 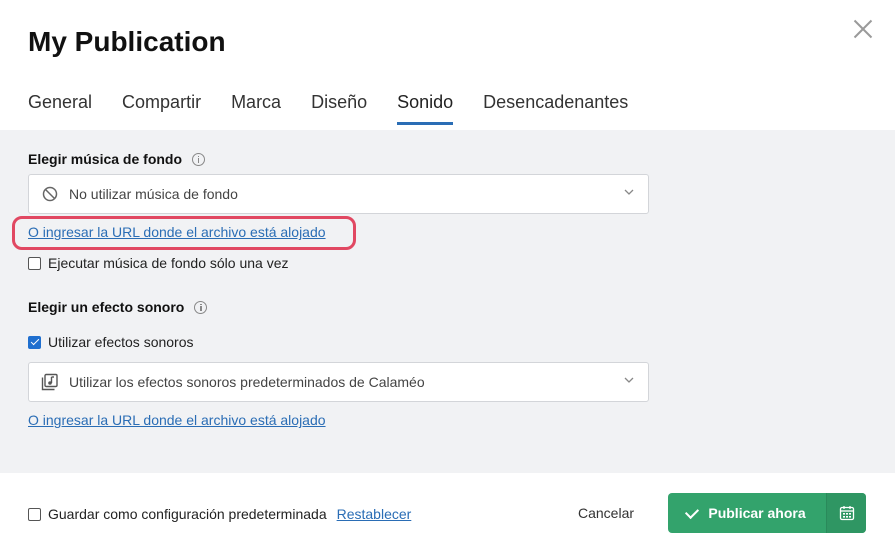 What do you see at coordinates (863, 29) in the screenshot?
I see `close-icon` at bounding box center [863, 29].